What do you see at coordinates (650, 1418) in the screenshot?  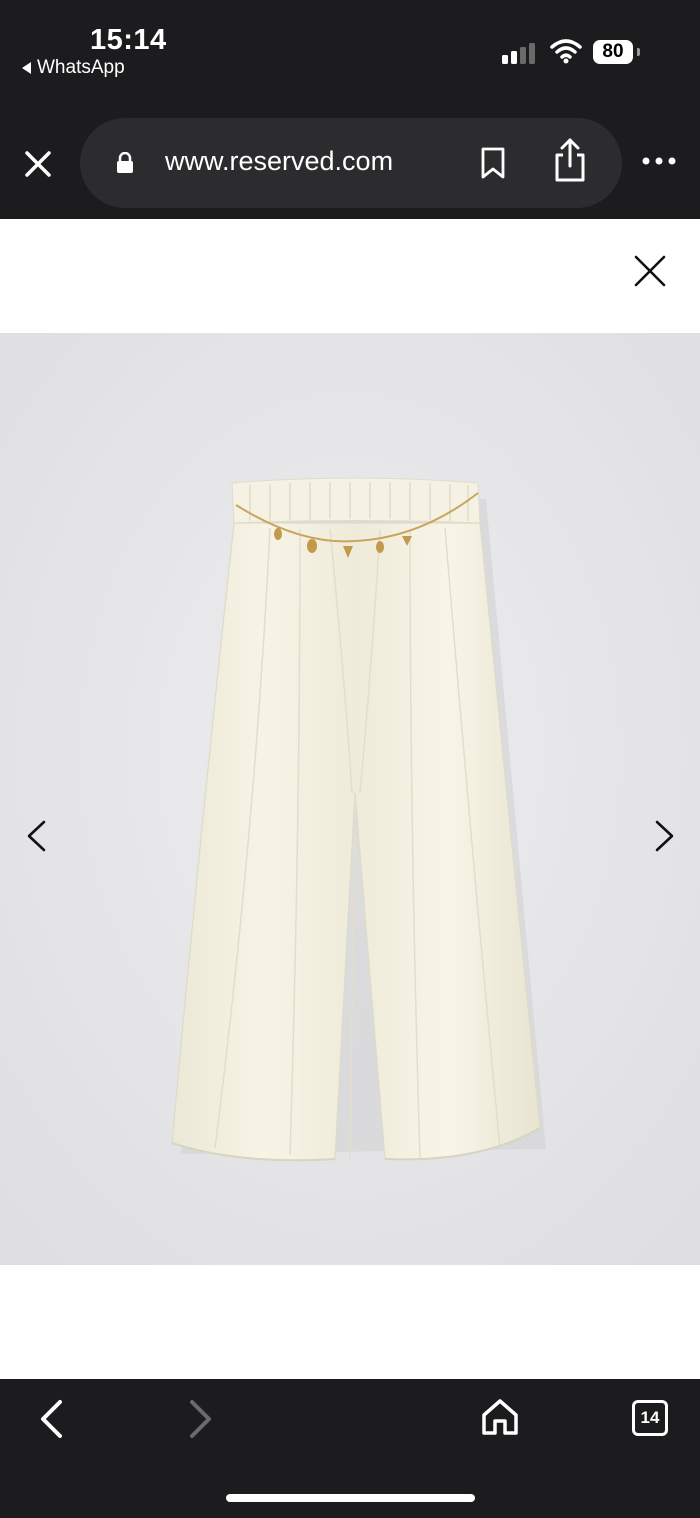 I see `tabs-icon: 14` at bounding box center [650, 1418].